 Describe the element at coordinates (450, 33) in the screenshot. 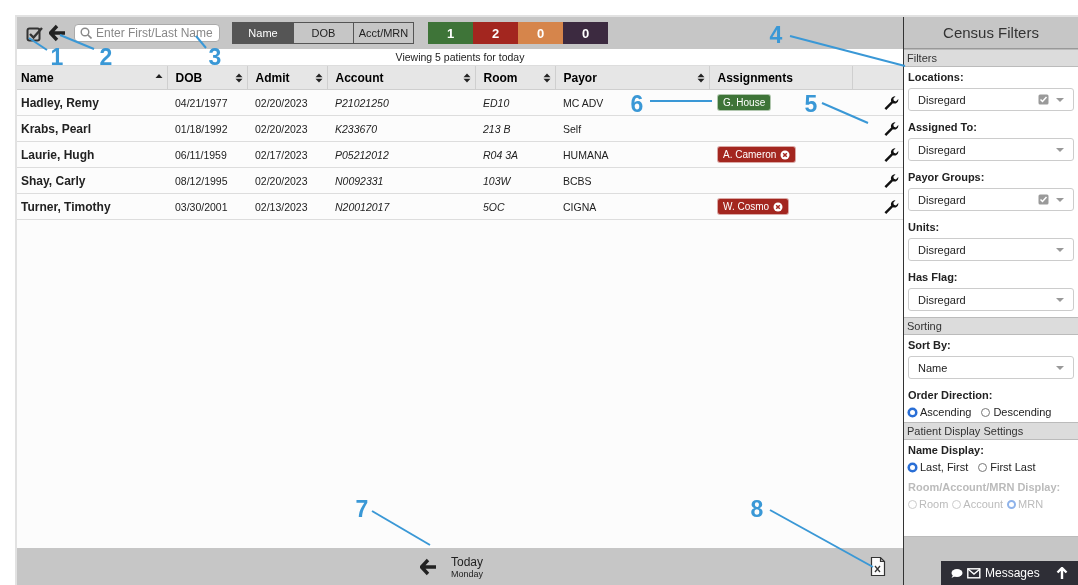

I see `count-badge: 1` at that location.